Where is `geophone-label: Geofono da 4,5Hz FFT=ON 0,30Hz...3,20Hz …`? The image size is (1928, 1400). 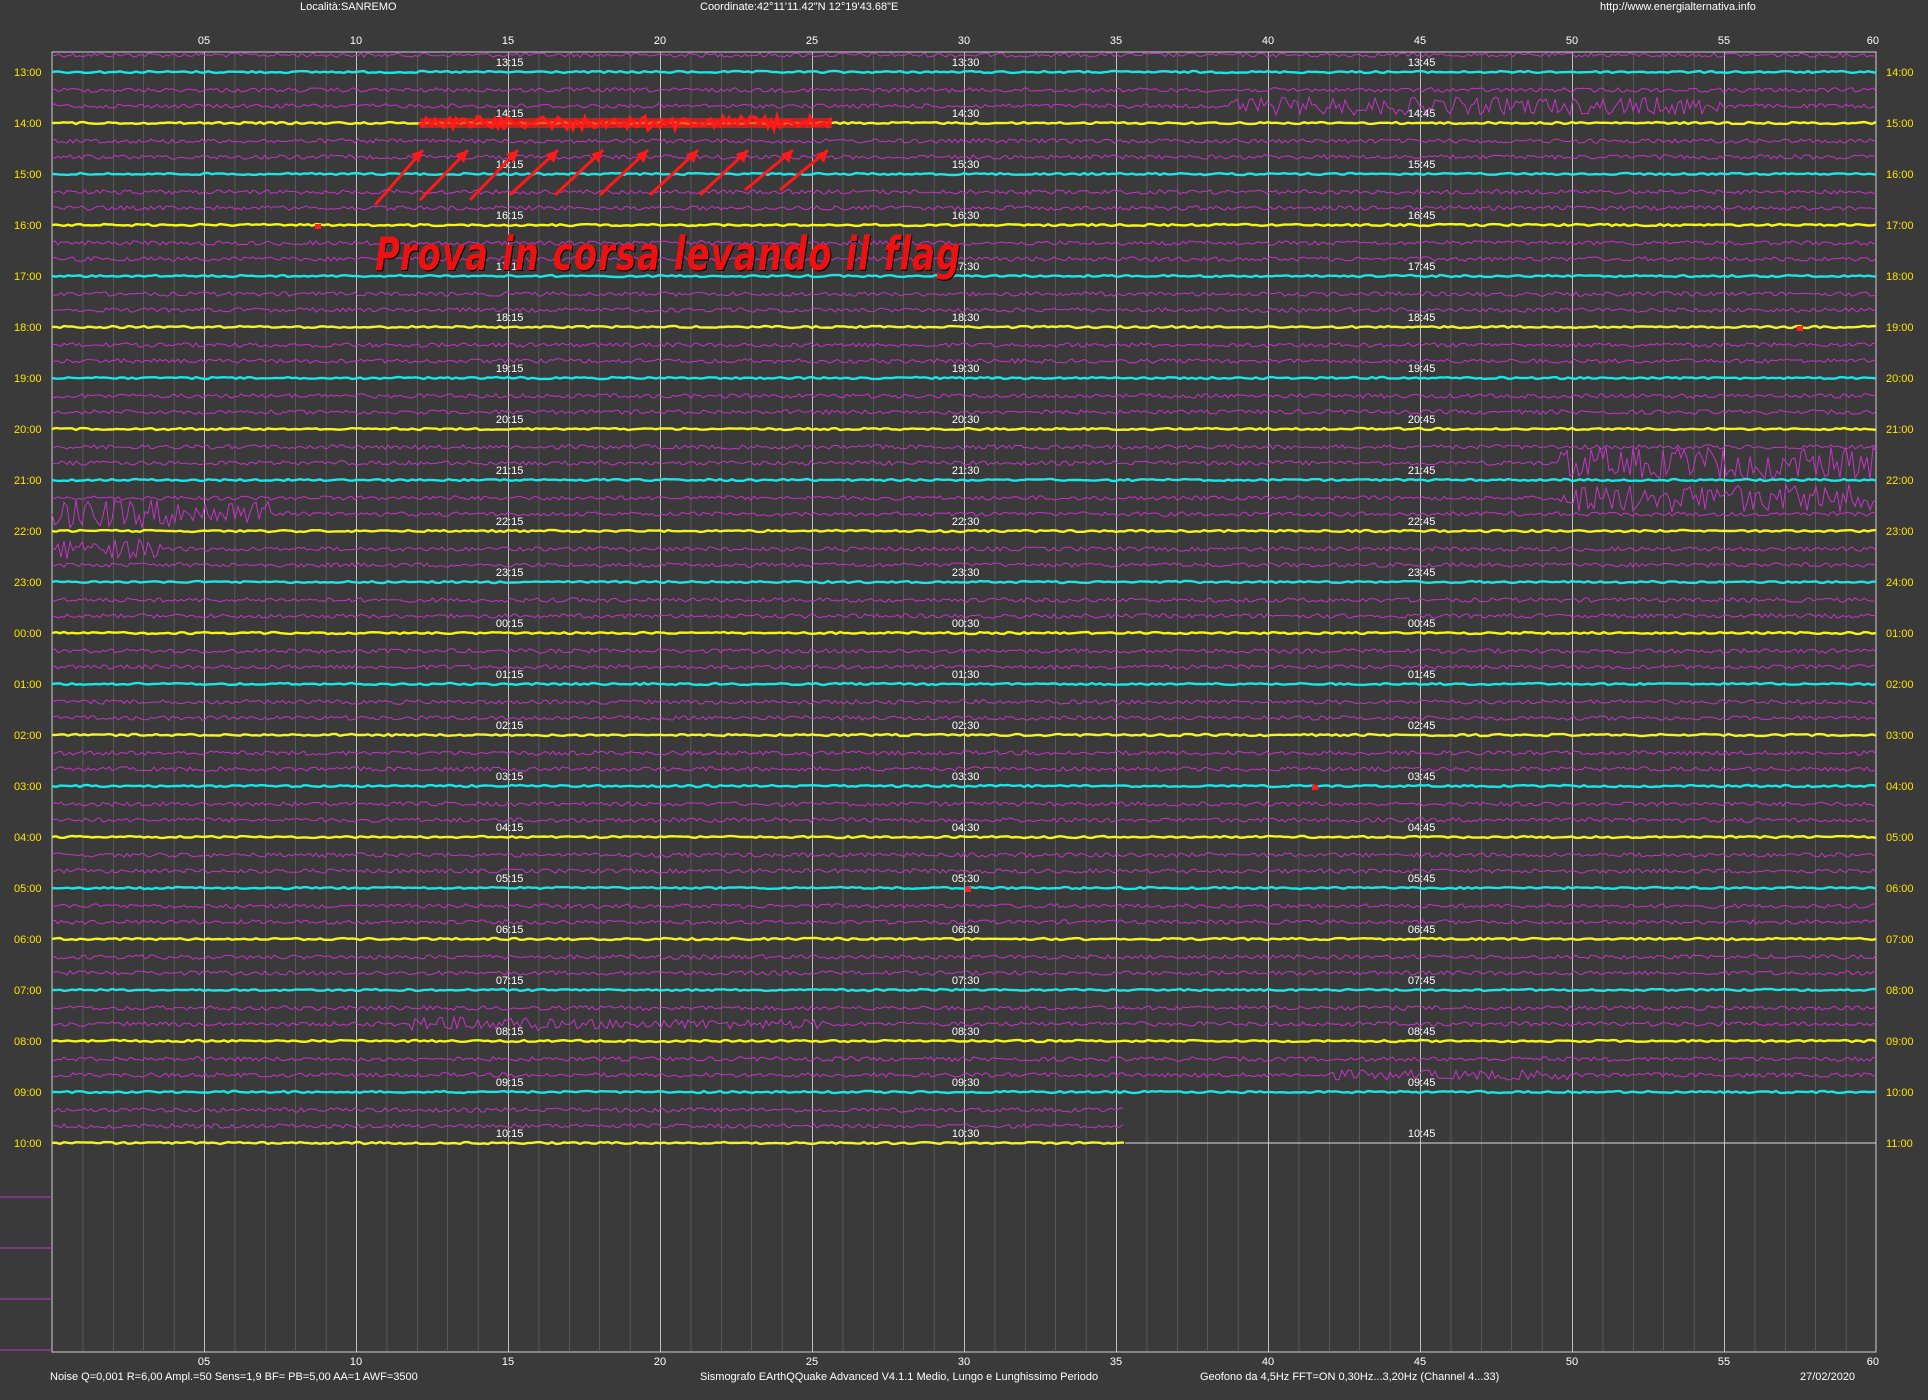
geophone-label: Geofono da 4,5Hz FFT=ON 0,30Hz...3,20Hz … is located at coordinates (1350, 1377).